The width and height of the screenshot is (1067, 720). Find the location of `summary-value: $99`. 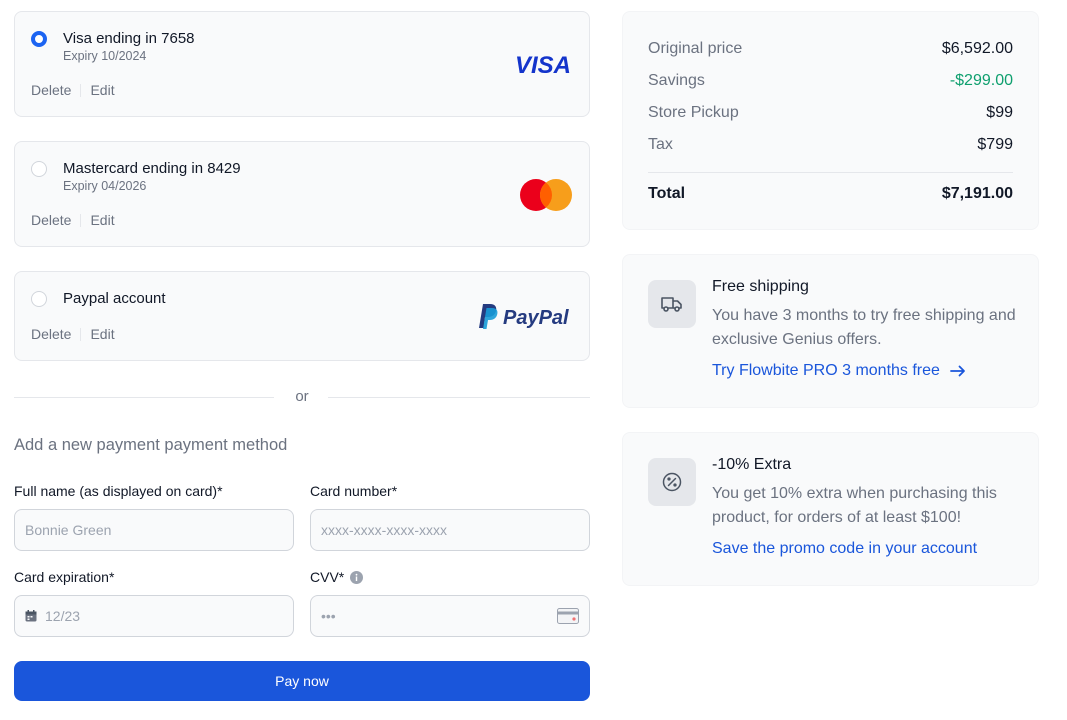

summary-value: $99 is located at coordinates (999, 112).